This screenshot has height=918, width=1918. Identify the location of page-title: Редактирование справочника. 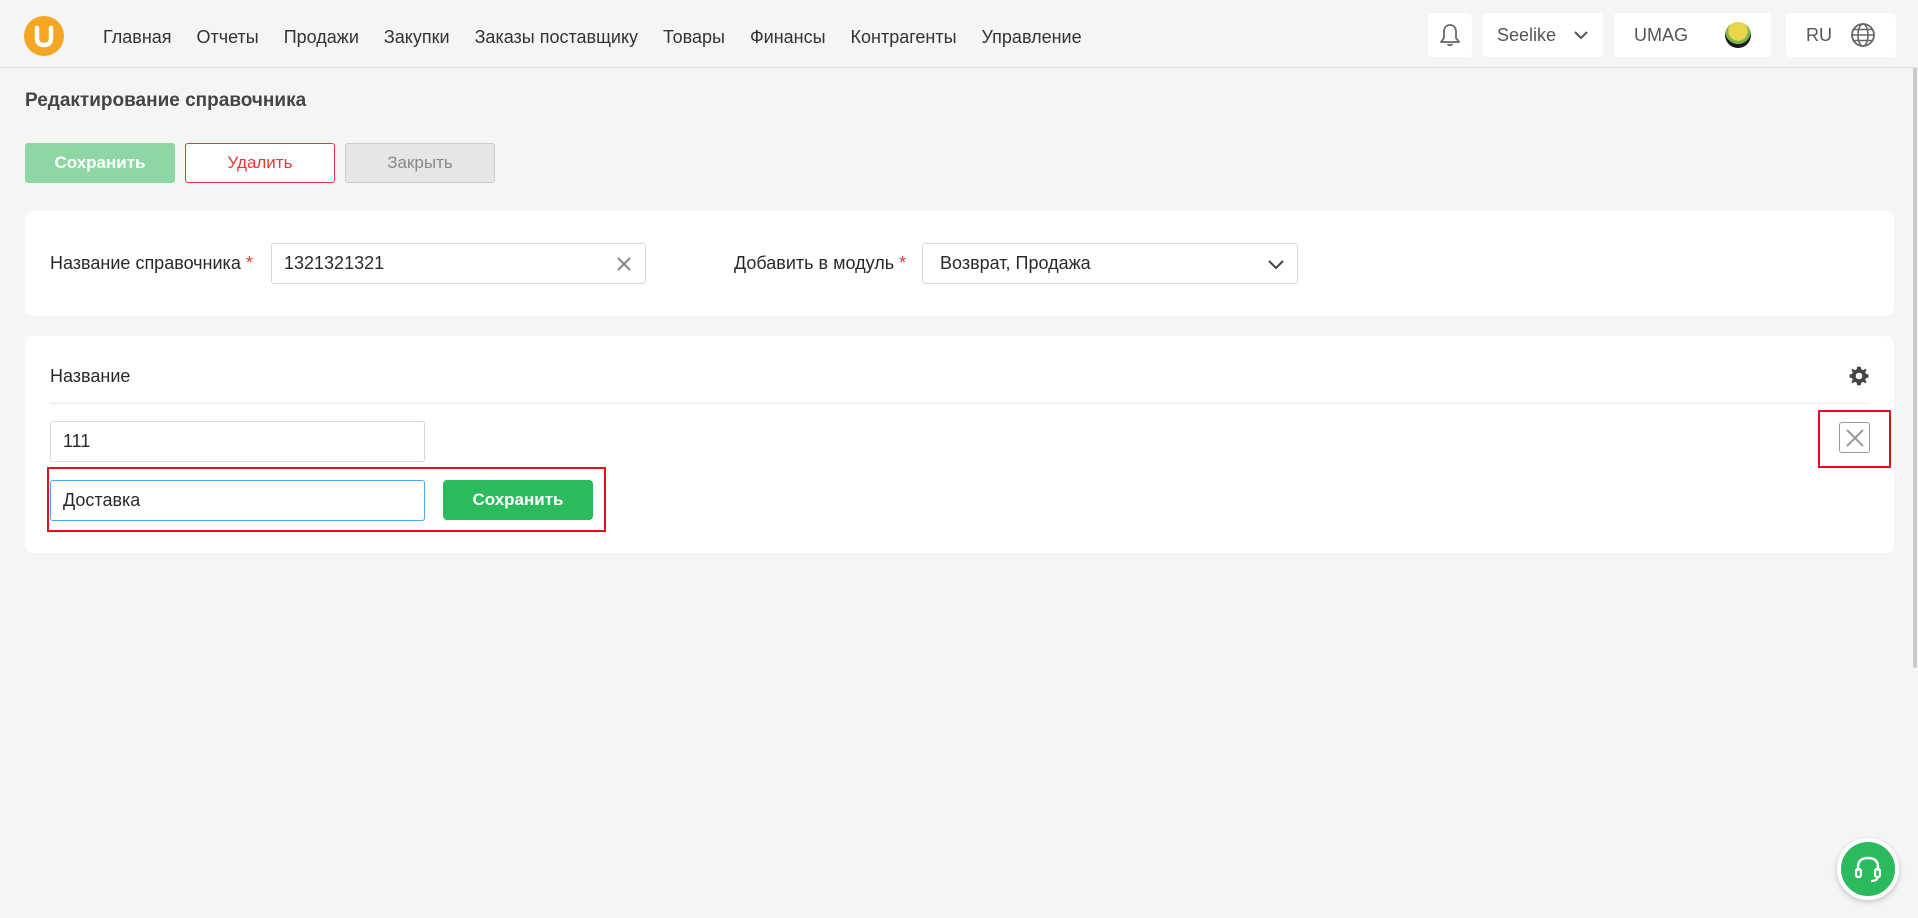
(166, 100).